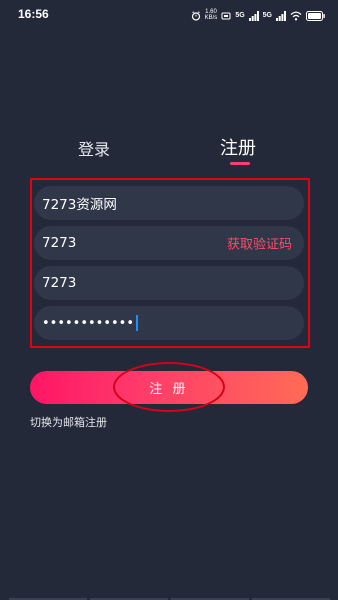 The image size is (338, 600). What do you see at coordinates (59, 283) in the screenshot?
I see `code-value: 7273` at bounding box center [59, 283].